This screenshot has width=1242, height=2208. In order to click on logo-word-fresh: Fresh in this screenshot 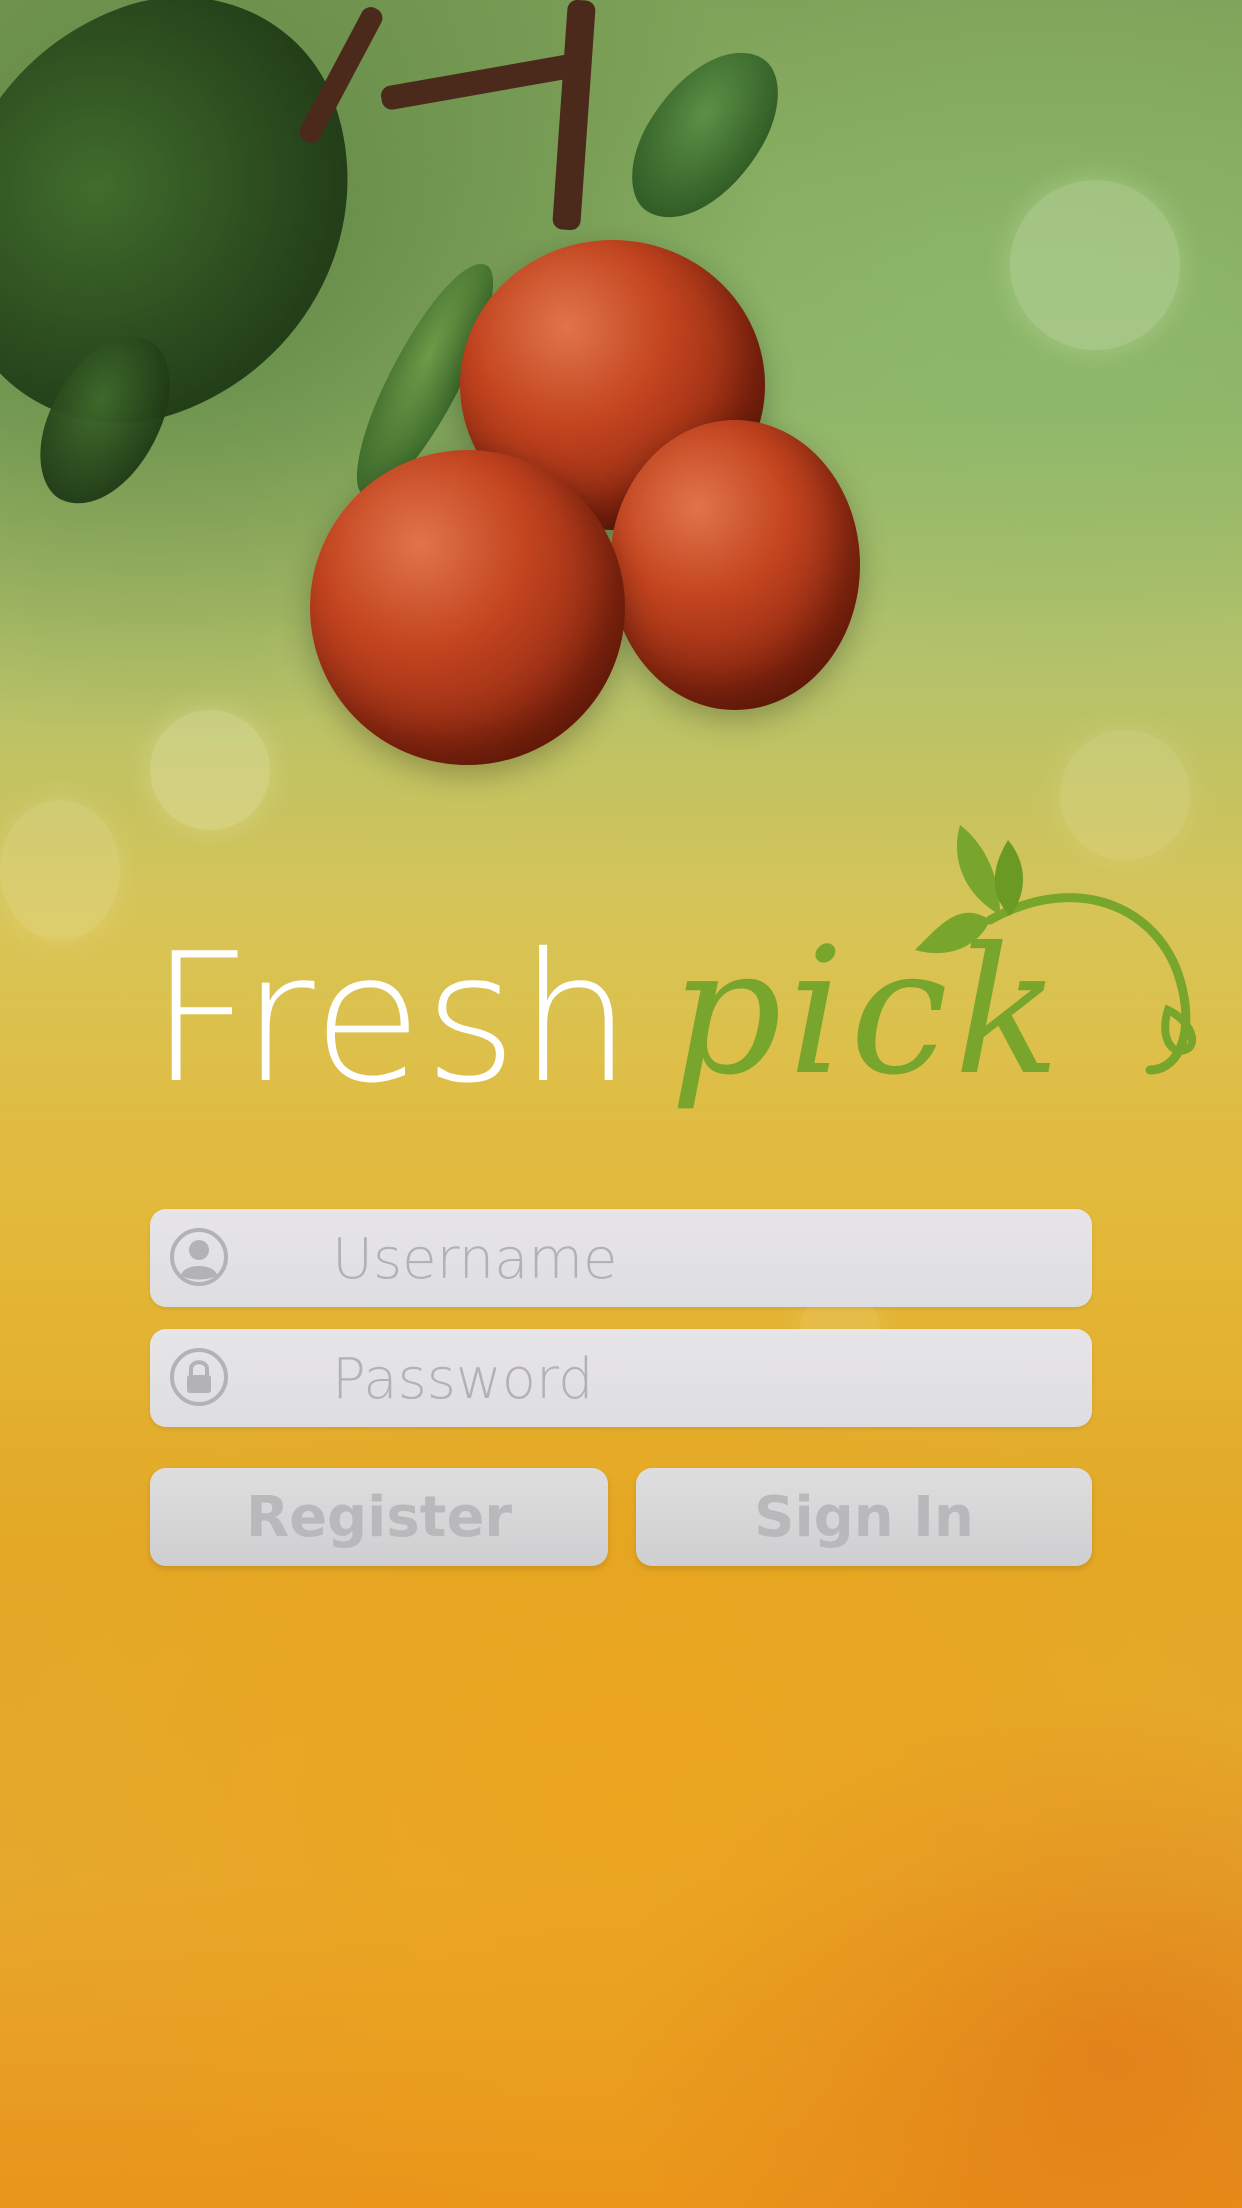, I will do `click(392, 1018)`.